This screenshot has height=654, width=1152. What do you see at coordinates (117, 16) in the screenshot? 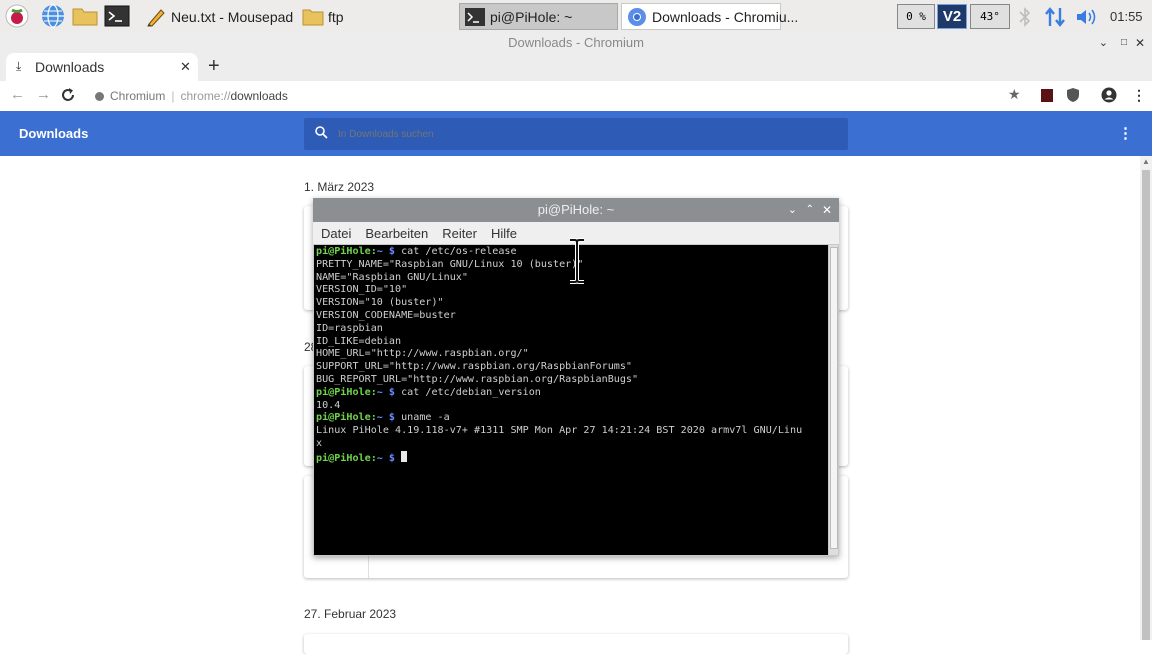
I see `terminal-launcher-icon` at bounding box center [117, 16].